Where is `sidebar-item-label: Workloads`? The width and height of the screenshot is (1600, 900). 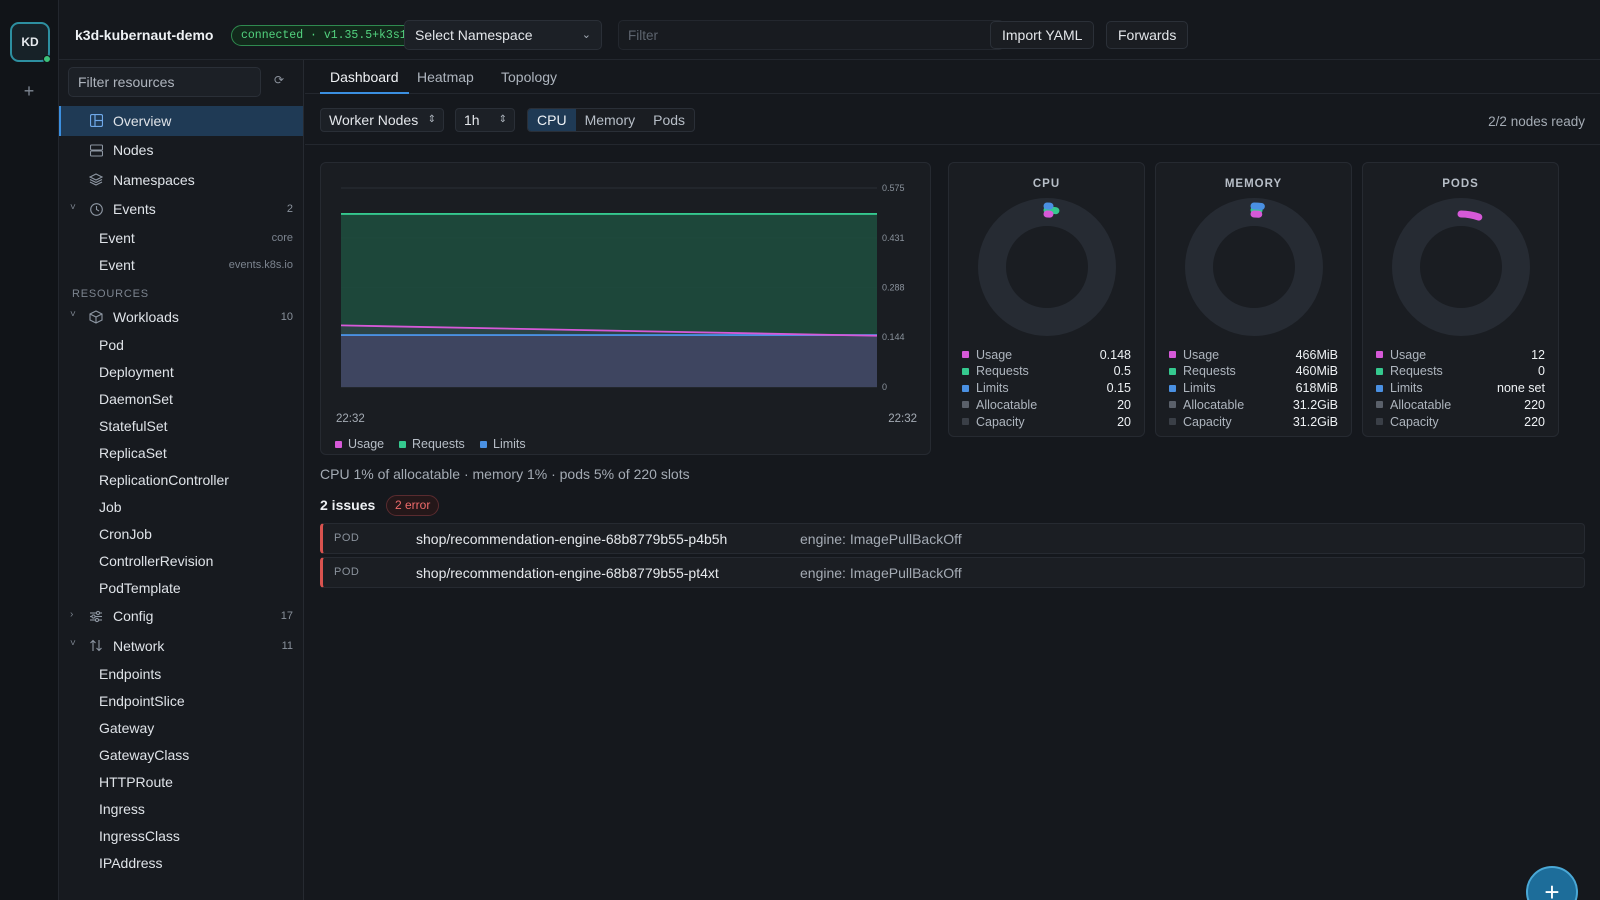
sidebar-item-label: Workloads is located at coordinates (146, 316).